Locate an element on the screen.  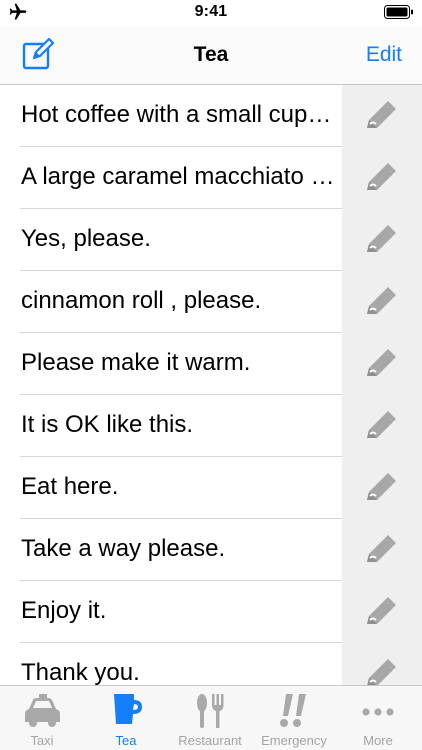
list-item: Eat here. is located at coordinates (211, 488).